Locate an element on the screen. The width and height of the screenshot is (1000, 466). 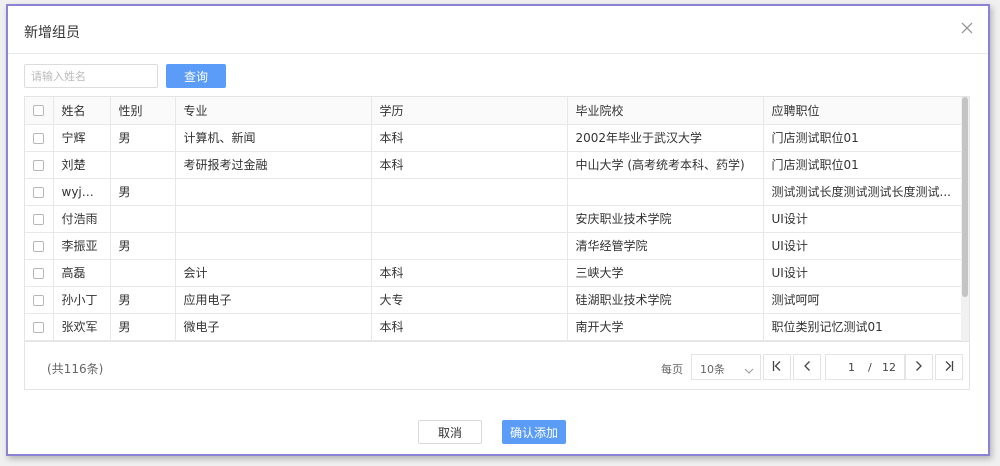
per-page-label: 每页 is located at coordinates (672, 369).